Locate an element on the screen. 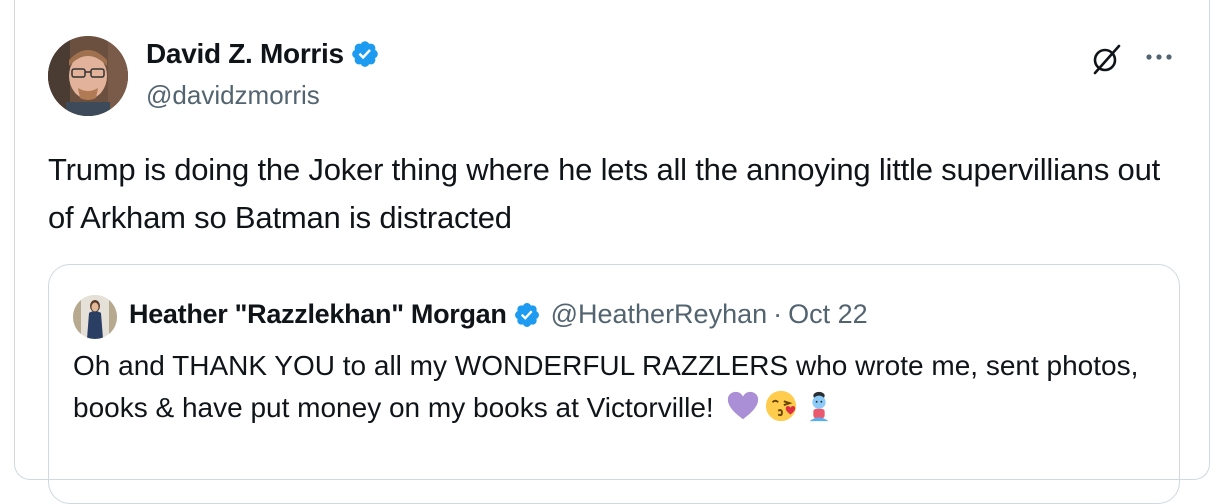  more-icon is located at coordinates (1159, 57).